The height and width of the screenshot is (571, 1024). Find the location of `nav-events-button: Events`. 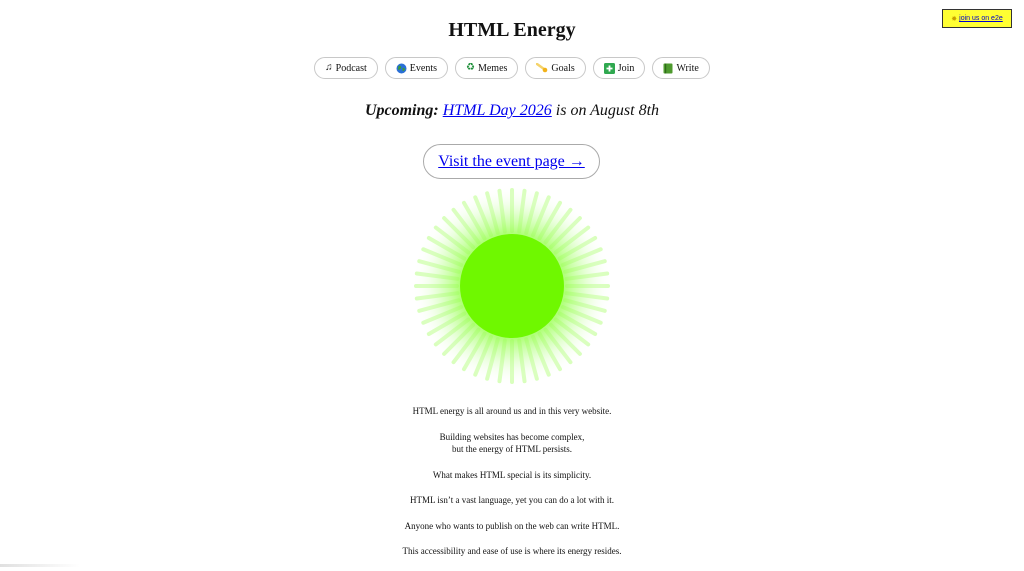

nav-events-button: Events is located at coordinates (416, 68).